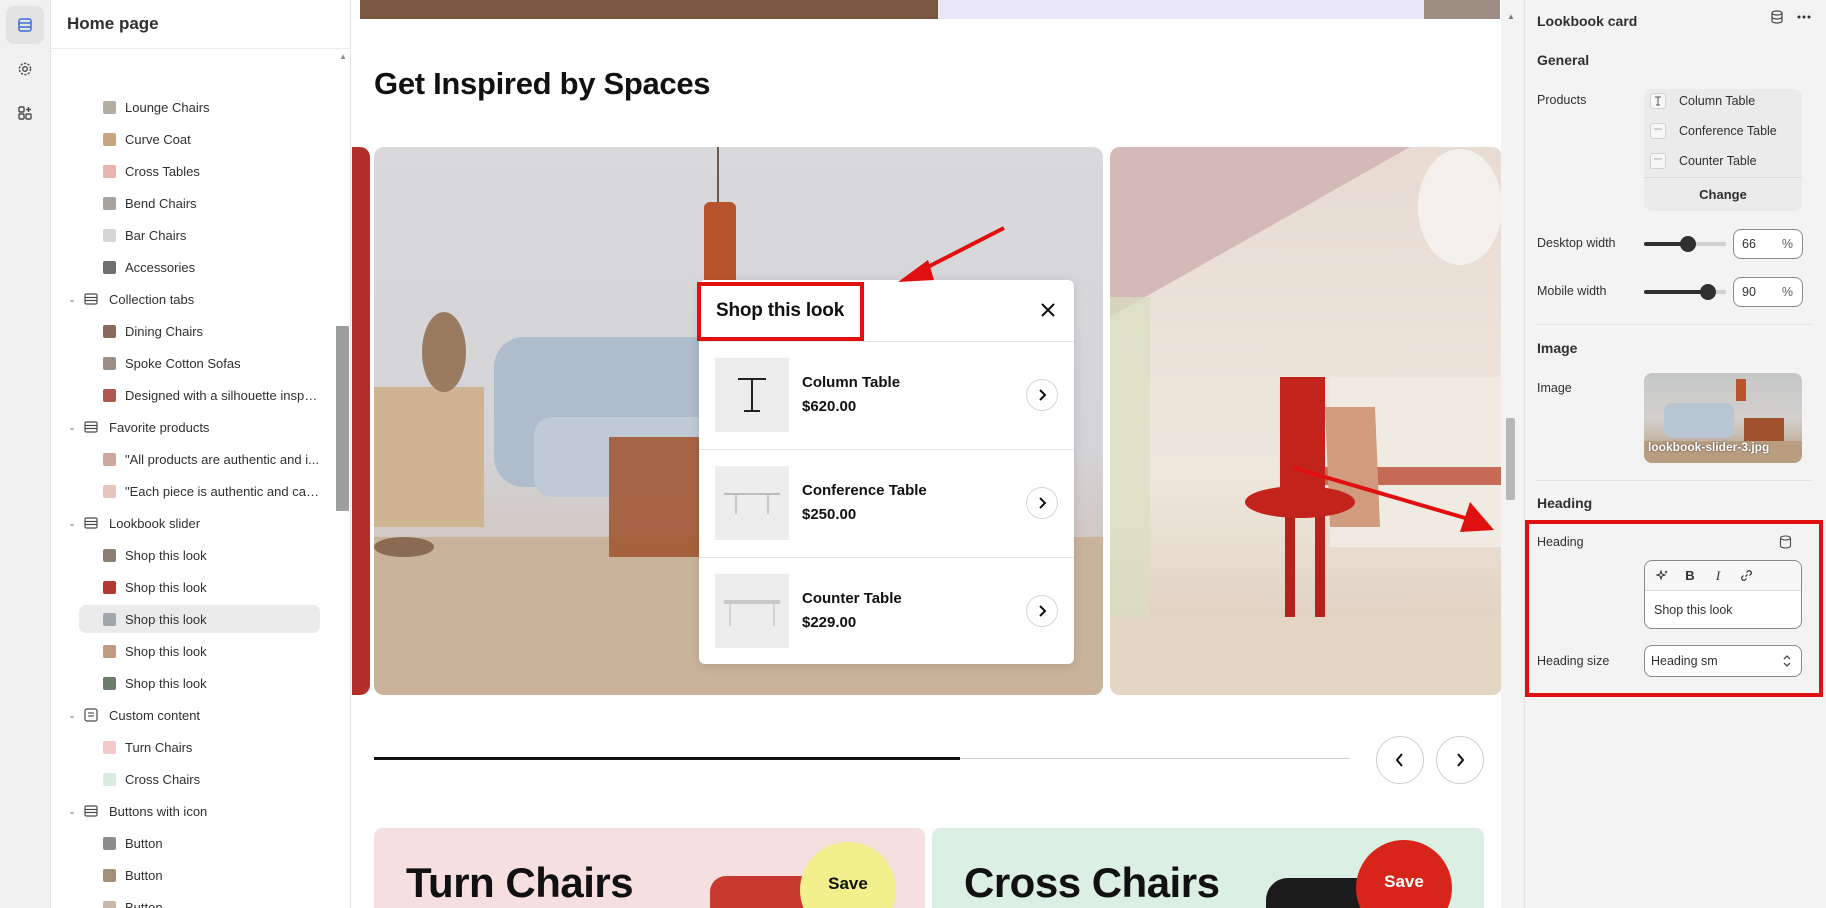  Describe the element at coordinates (155, 715) in the screenshot. I see `tree-item-label: Custom content` at that location.